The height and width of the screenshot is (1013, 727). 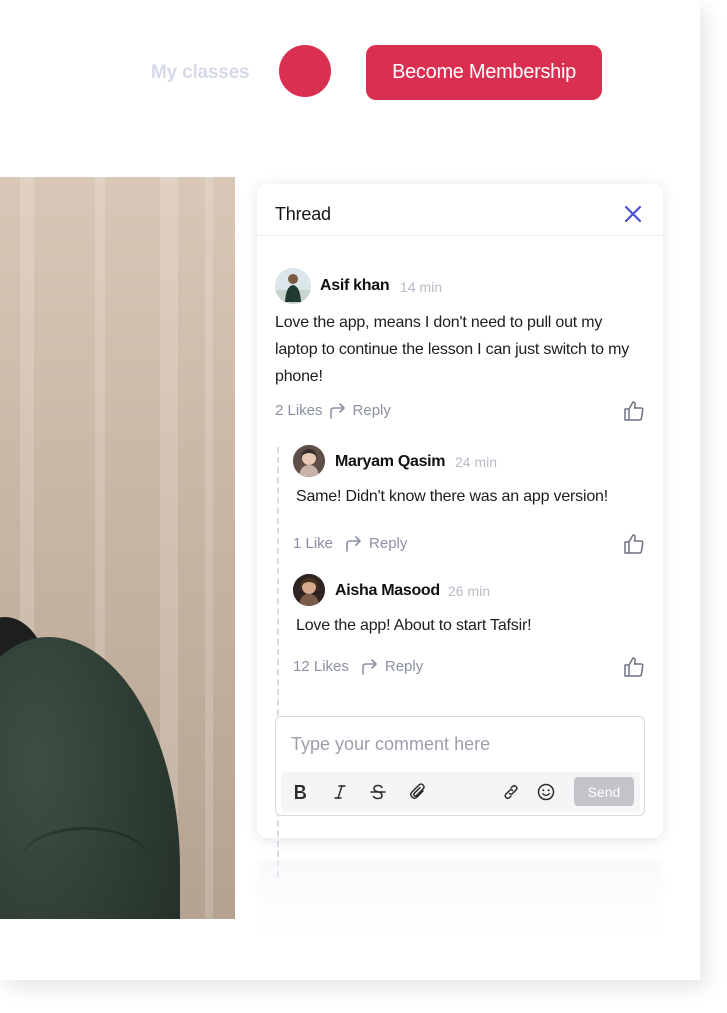 What do you see at coordinates (484, 72) in the screenshot?
I see `become-membership-button: Become Membership` at bounding box center [484, 72].